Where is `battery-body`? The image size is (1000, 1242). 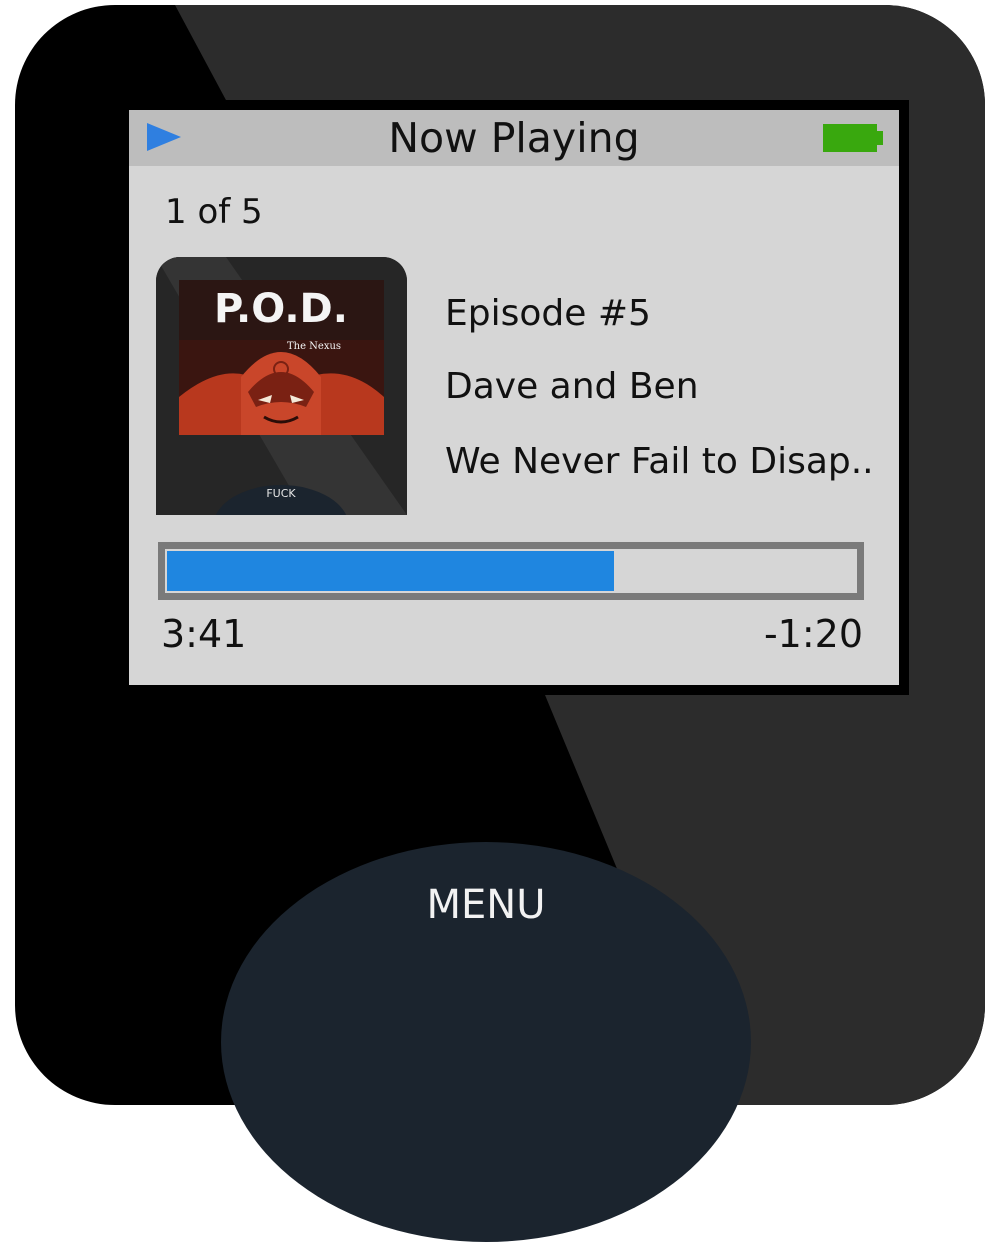 battery-body is located at coordinates (850, 138).